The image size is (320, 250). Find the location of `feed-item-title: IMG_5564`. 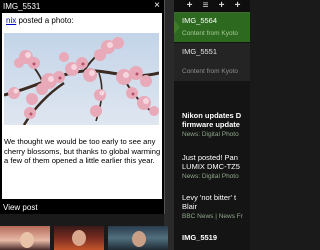

feed-item-title: IMG_5564 is located at coordinates (200, 20).